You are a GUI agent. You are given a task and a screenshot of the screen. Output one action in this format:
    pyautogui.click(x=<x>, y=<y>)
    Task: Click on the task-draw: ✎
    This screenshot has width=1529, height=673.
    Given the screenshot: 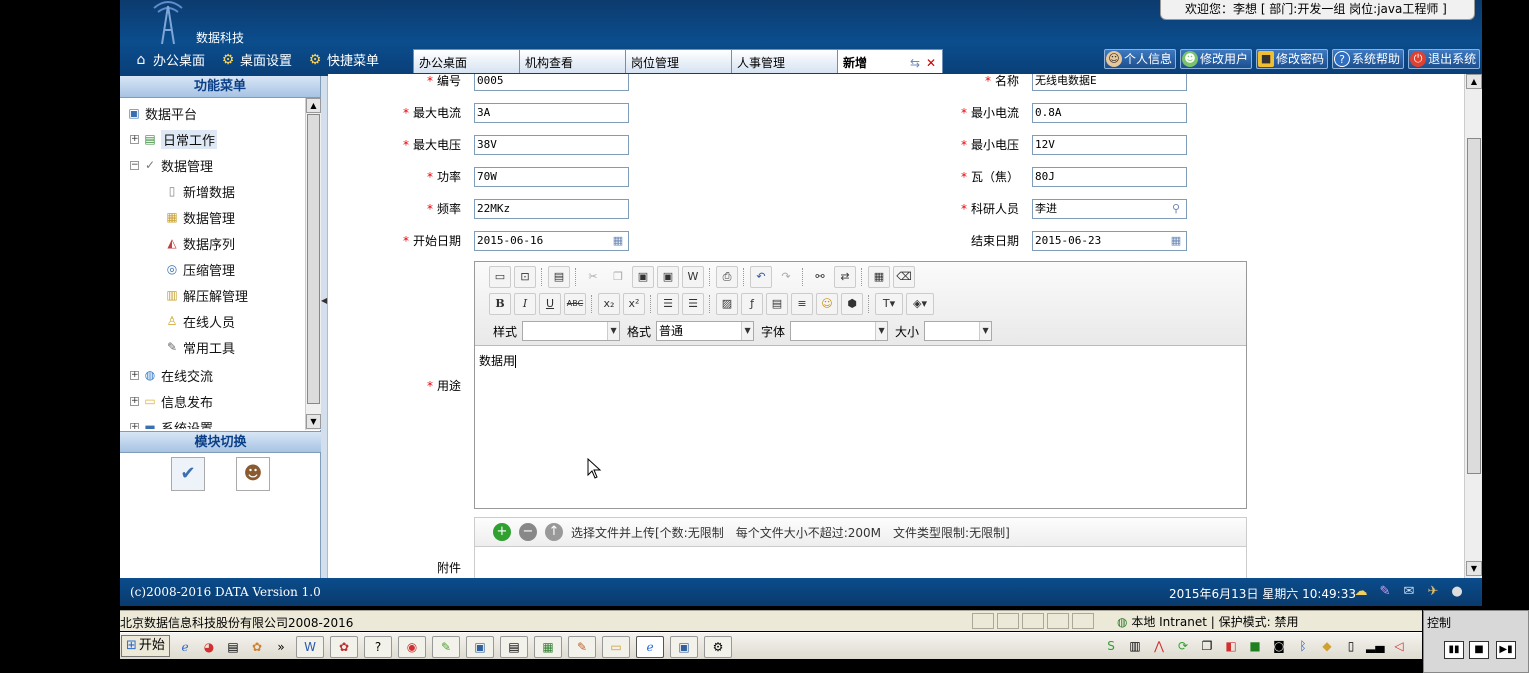 What is the action you would take?
    pyautogui.click(x=582, y=647)
    